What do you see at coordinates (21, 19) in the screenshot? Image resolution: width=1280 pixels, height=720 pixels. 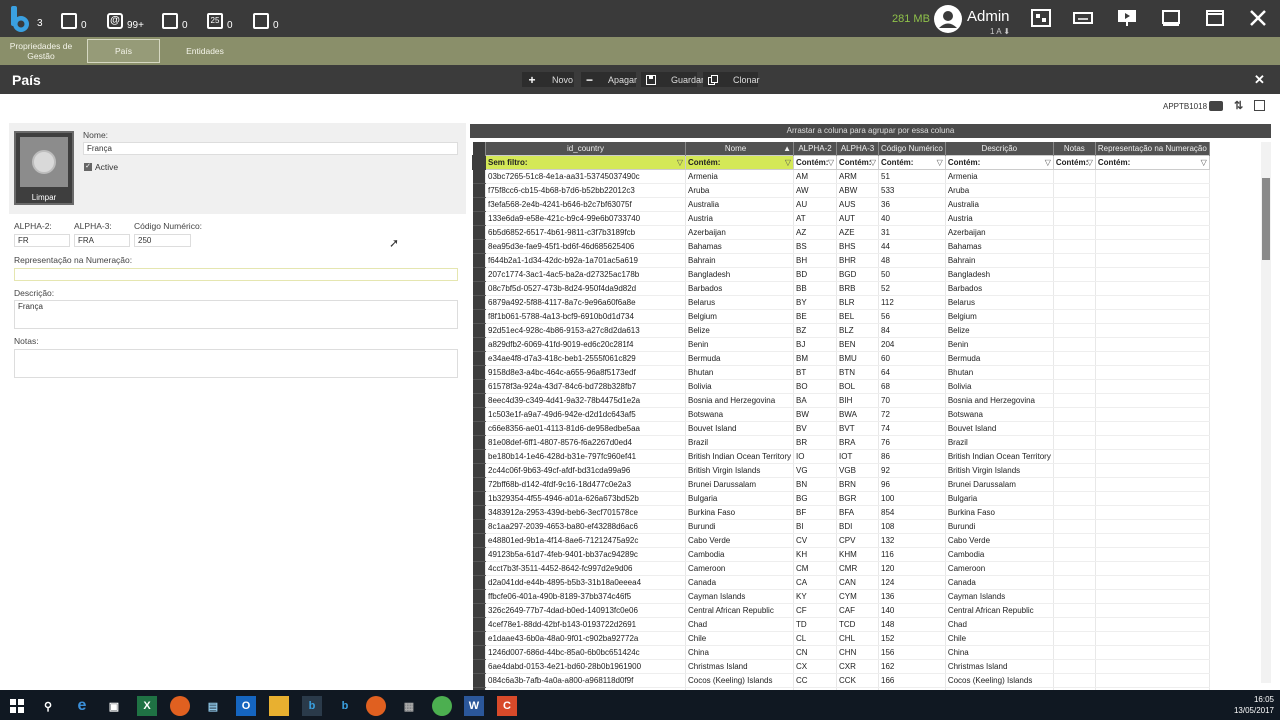 I see `app-logo` at bounding box center [21, 19].